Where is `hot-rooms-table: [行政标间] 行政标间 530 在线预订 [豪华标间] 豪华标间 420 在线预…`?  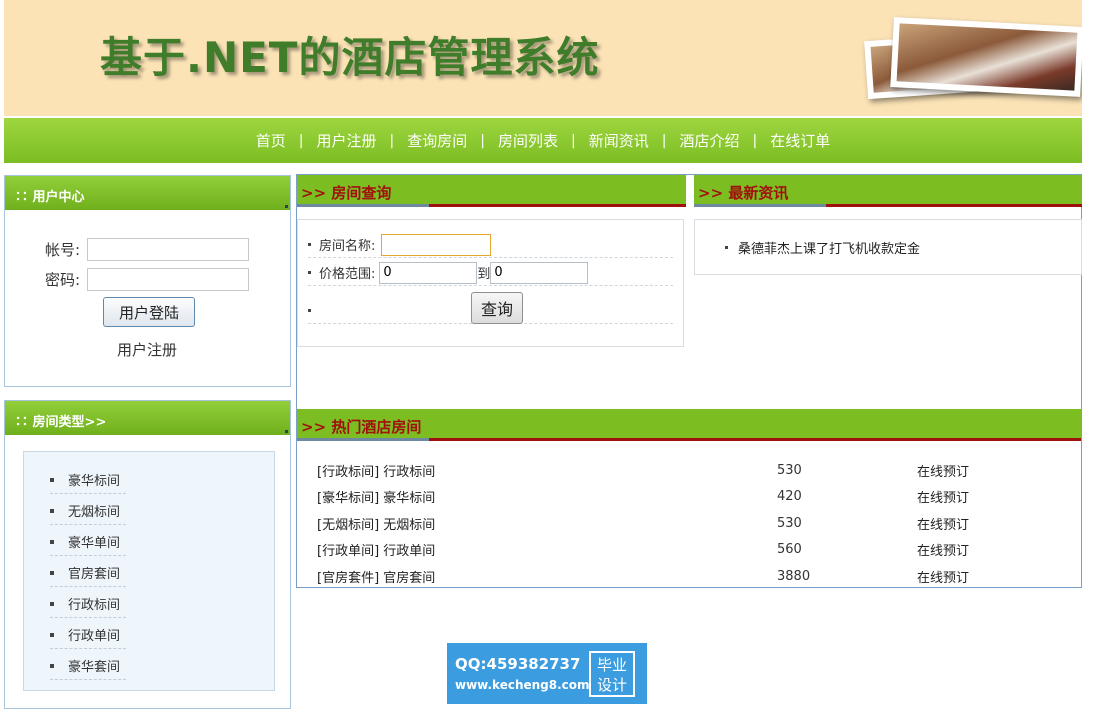
hot-rooms-table: [行政标间] 行政标间 530 在线预订 [豪华标间] 豪华标间 420 在线预… is located at coordinates (667, 523).